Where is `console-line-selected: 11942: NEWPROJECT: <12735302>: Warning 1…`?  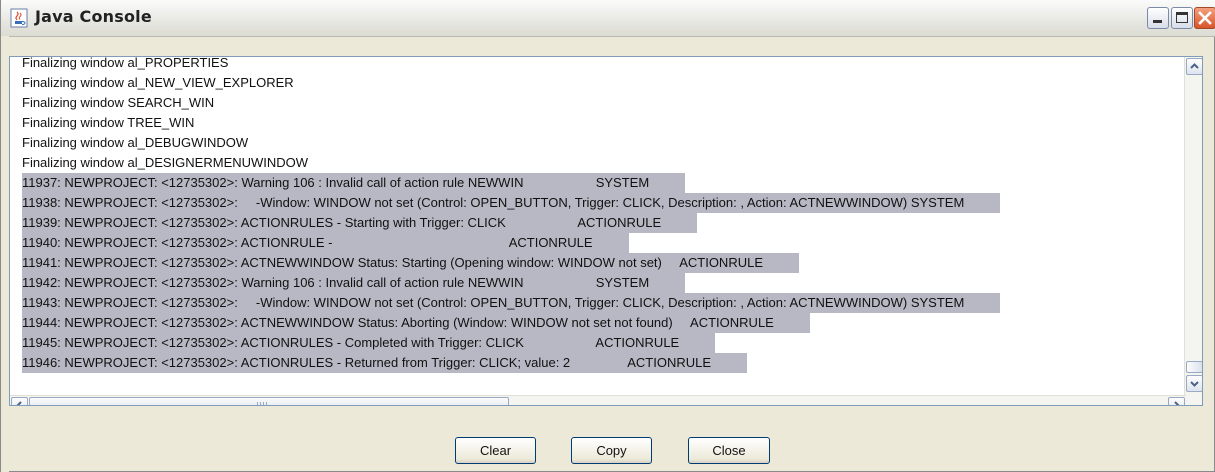 console-line-selected: 11942: NEWPROJECT: <12735302>: Warning 1… is located at coordinates (354, 283).